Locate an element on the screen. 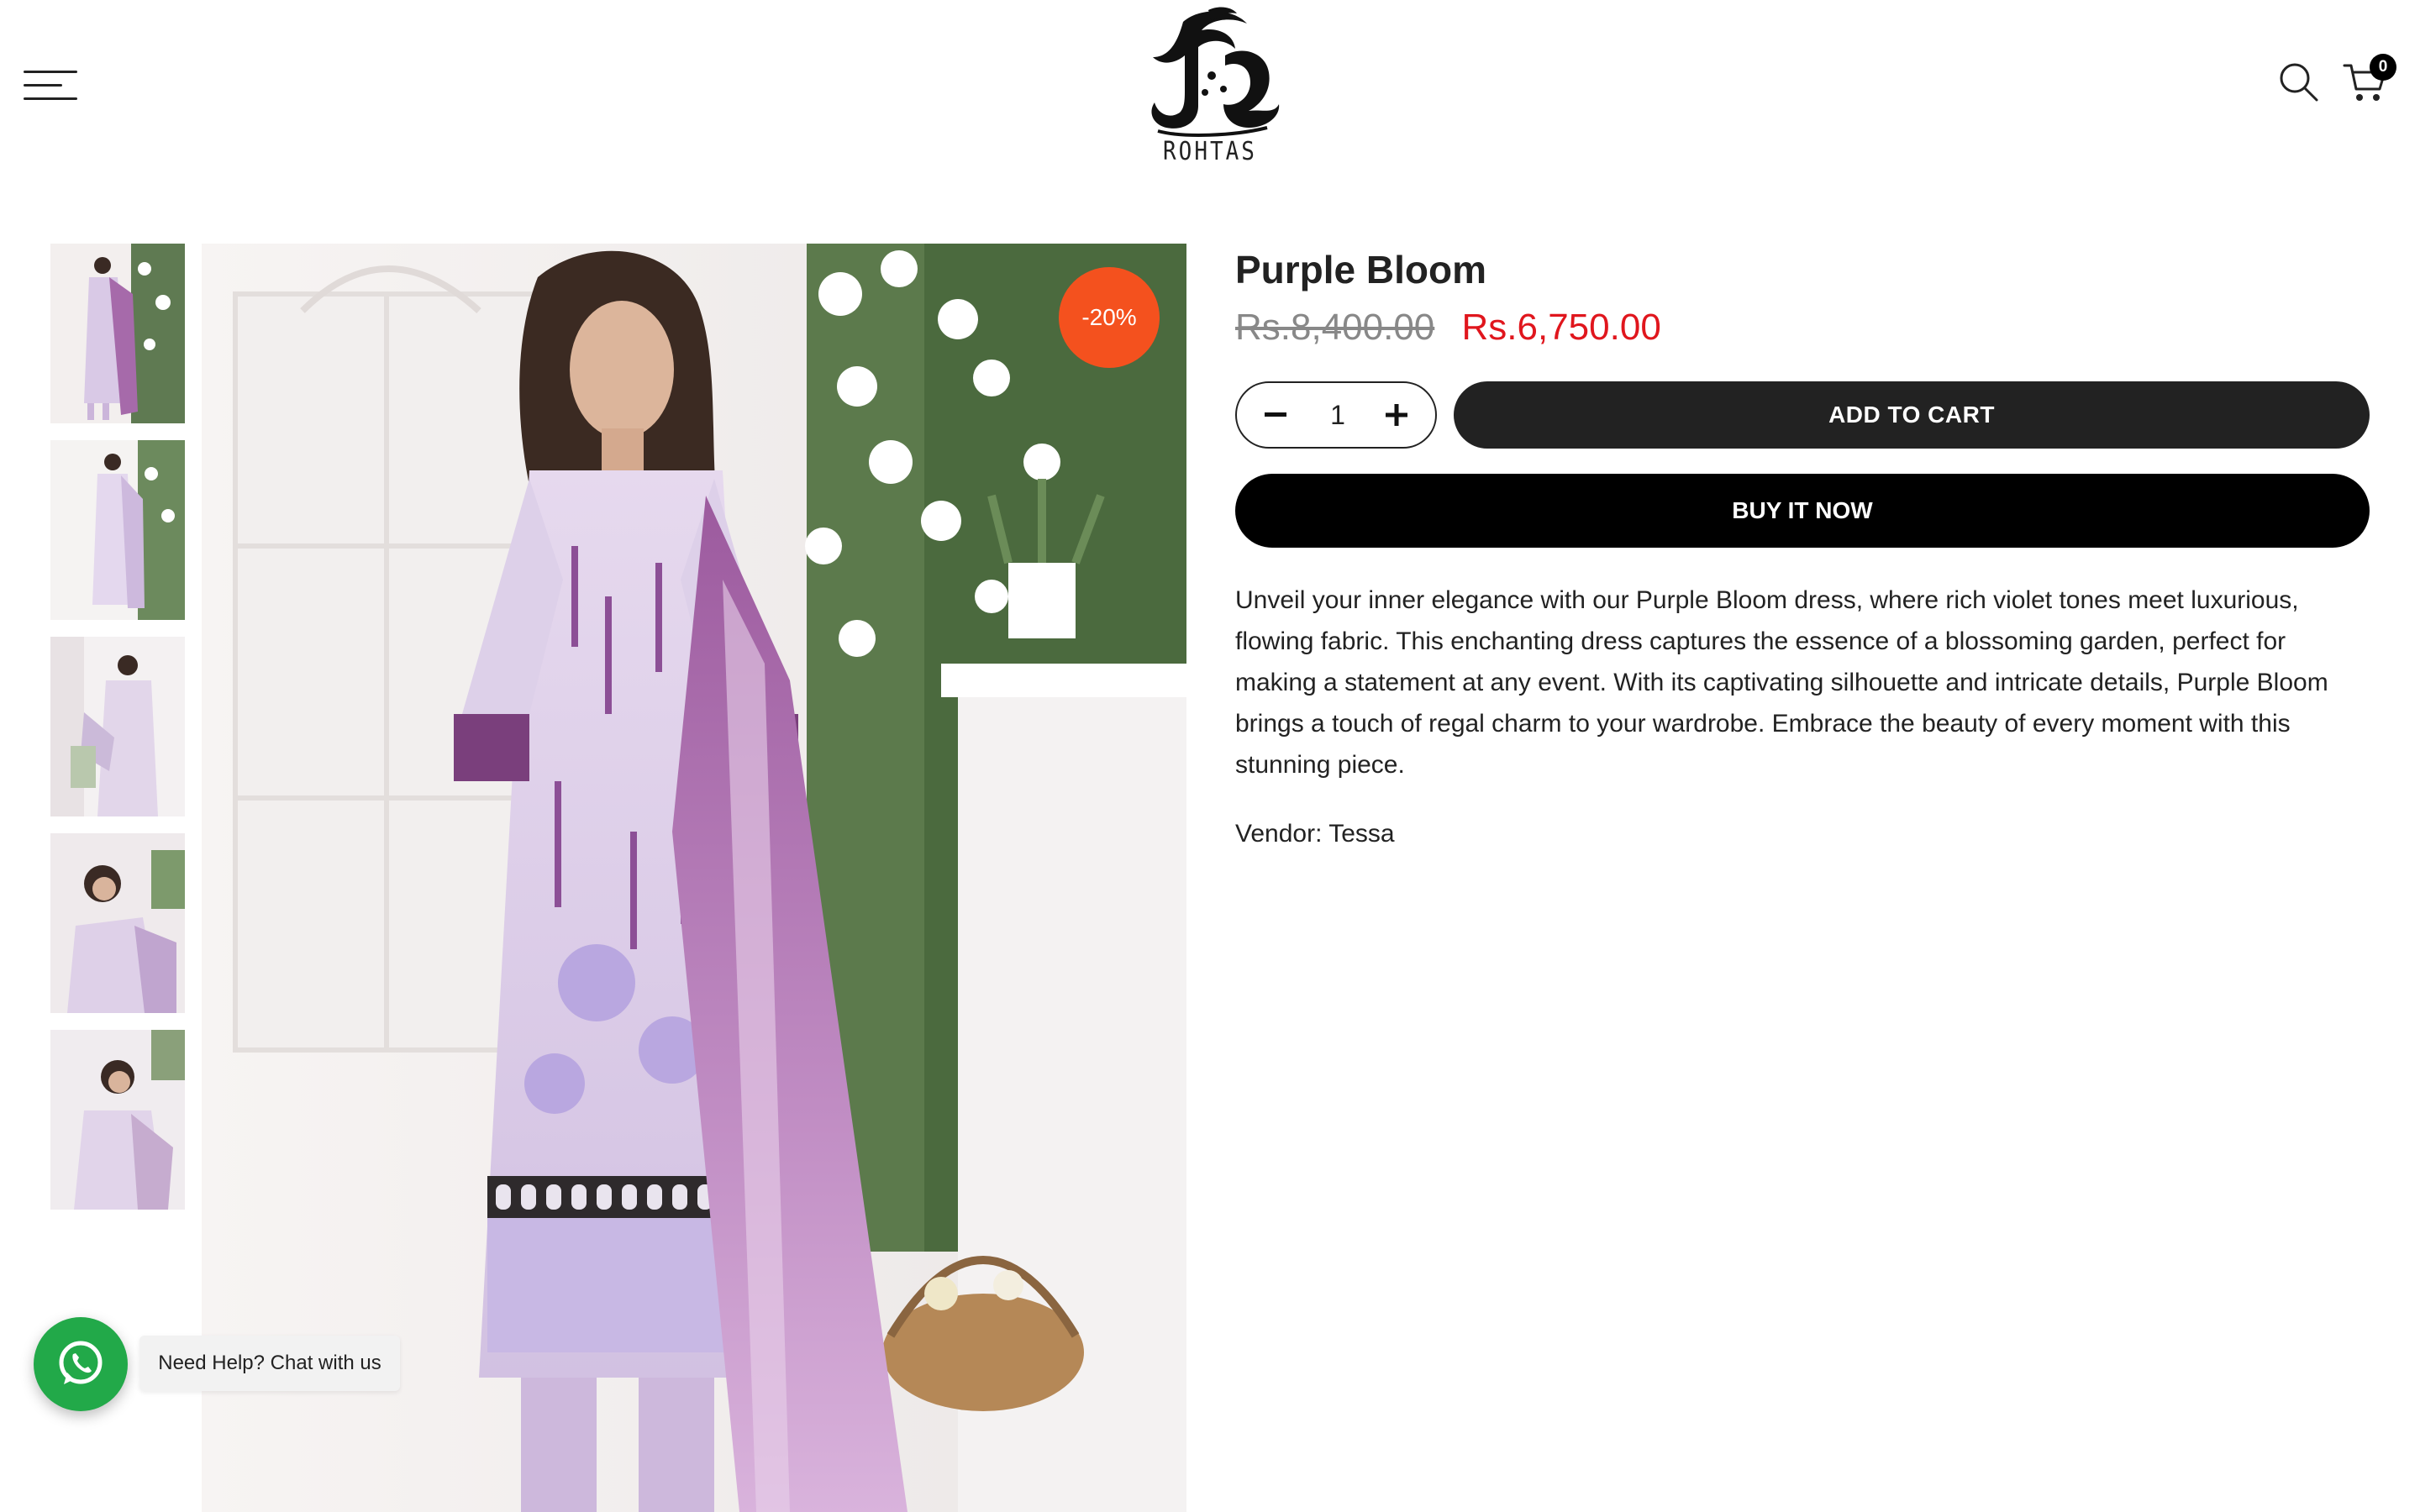 Image resolution: width=2420 pixels, height=1512 pixels. vendor-line: Vendor: Tessa is located at coordinates (1315, 834).